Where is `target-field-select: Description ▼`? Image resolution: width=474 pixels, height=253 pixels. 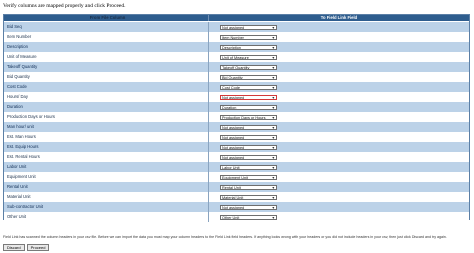
target-field-select: Description ▼ is located at coordinates (248, 47).